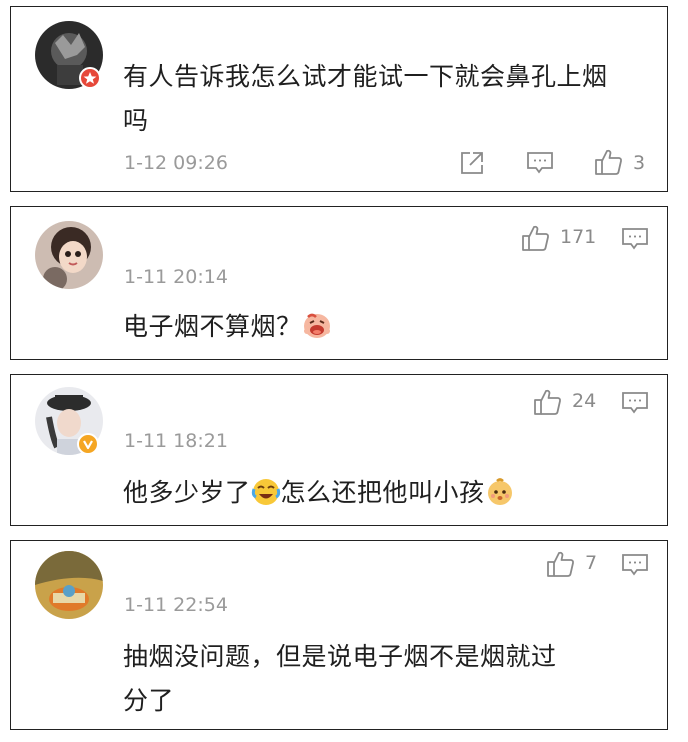 The width and height of the screenshot is (688, 742). I want to click on comment-text-line: 电子烟不算烟？, so click(212, 326).